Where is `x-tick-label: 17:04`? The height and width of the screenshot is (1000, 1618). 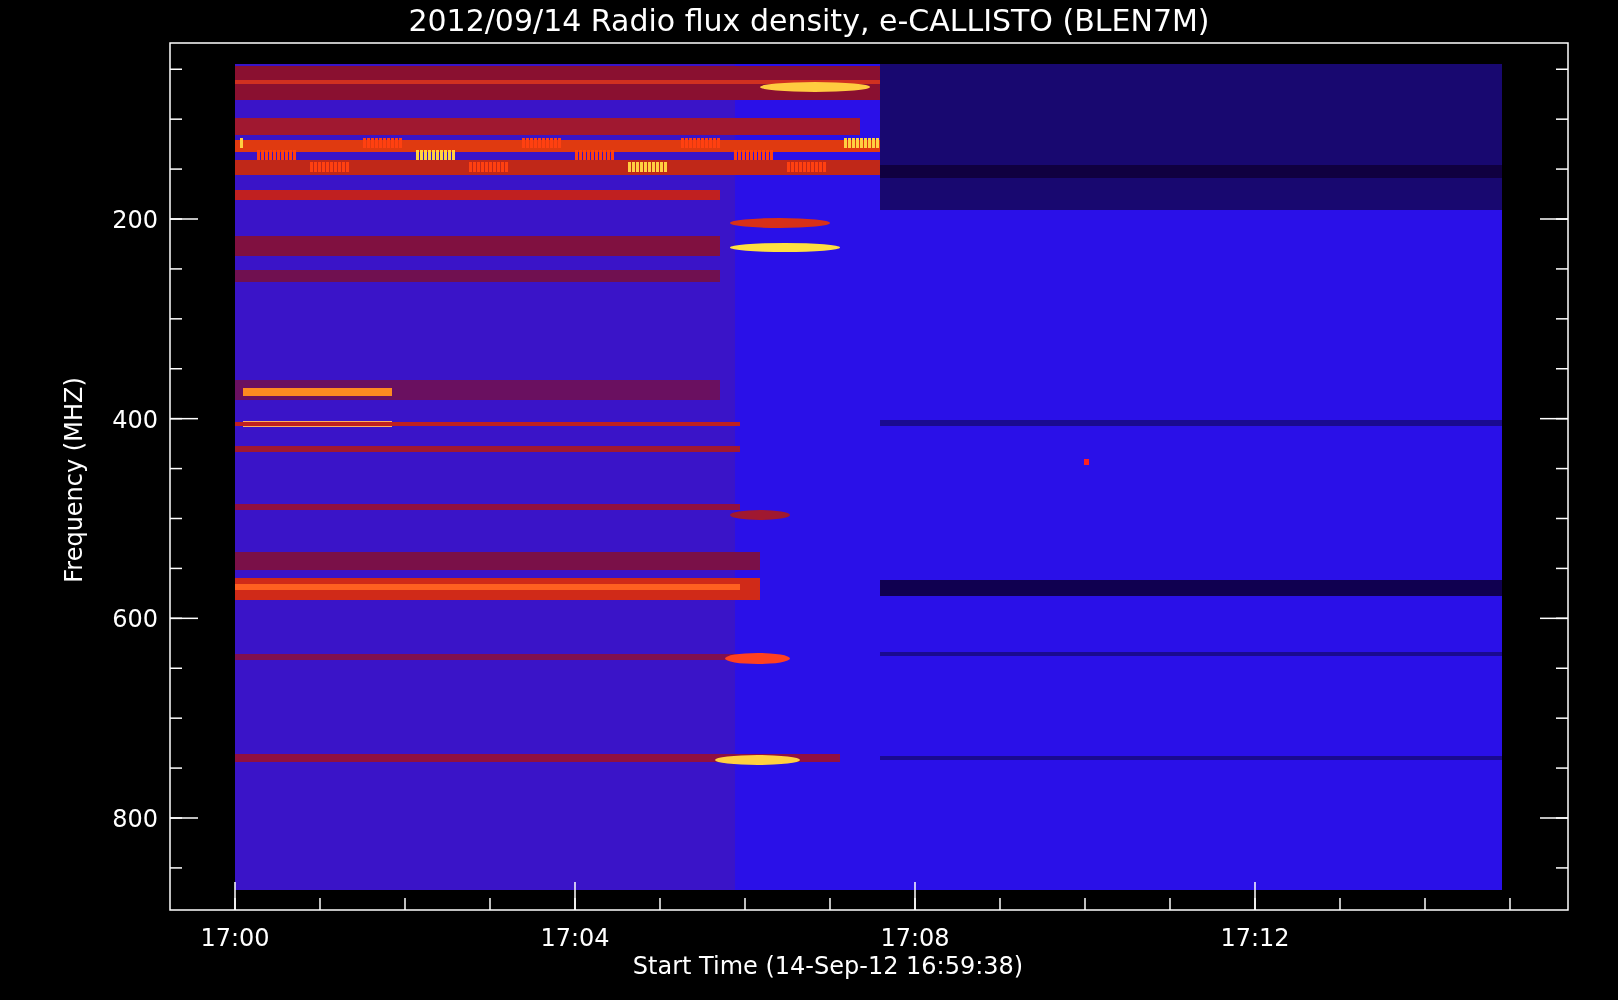 x-tick-label: 17:04 is located at coordinates (575, 938).